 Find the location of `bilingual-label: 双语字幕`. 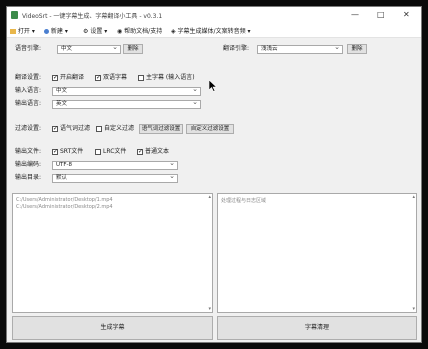

bilingual-label: 双语字幕 is located at coordinates (115, 77).